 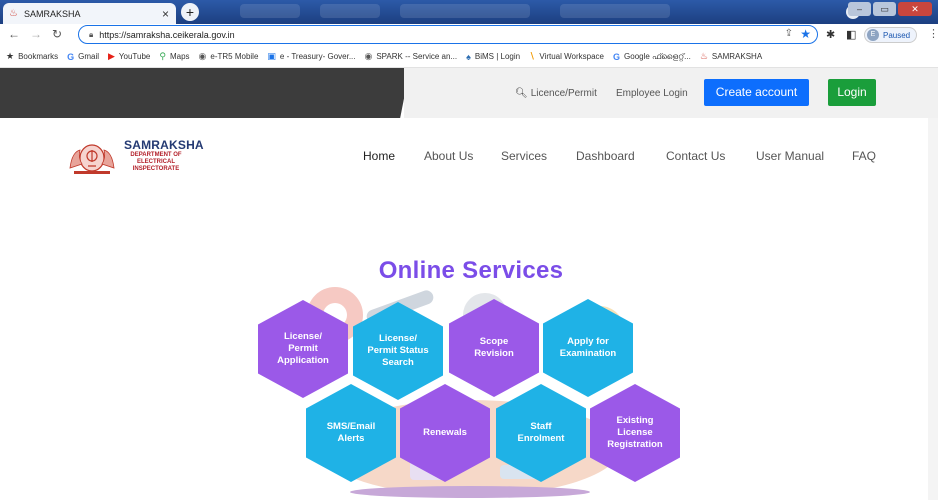 What do you see at coordinates (897, 35) in the screenshot?
I see `profile-status: Paused` at bounding box center [897, 35].